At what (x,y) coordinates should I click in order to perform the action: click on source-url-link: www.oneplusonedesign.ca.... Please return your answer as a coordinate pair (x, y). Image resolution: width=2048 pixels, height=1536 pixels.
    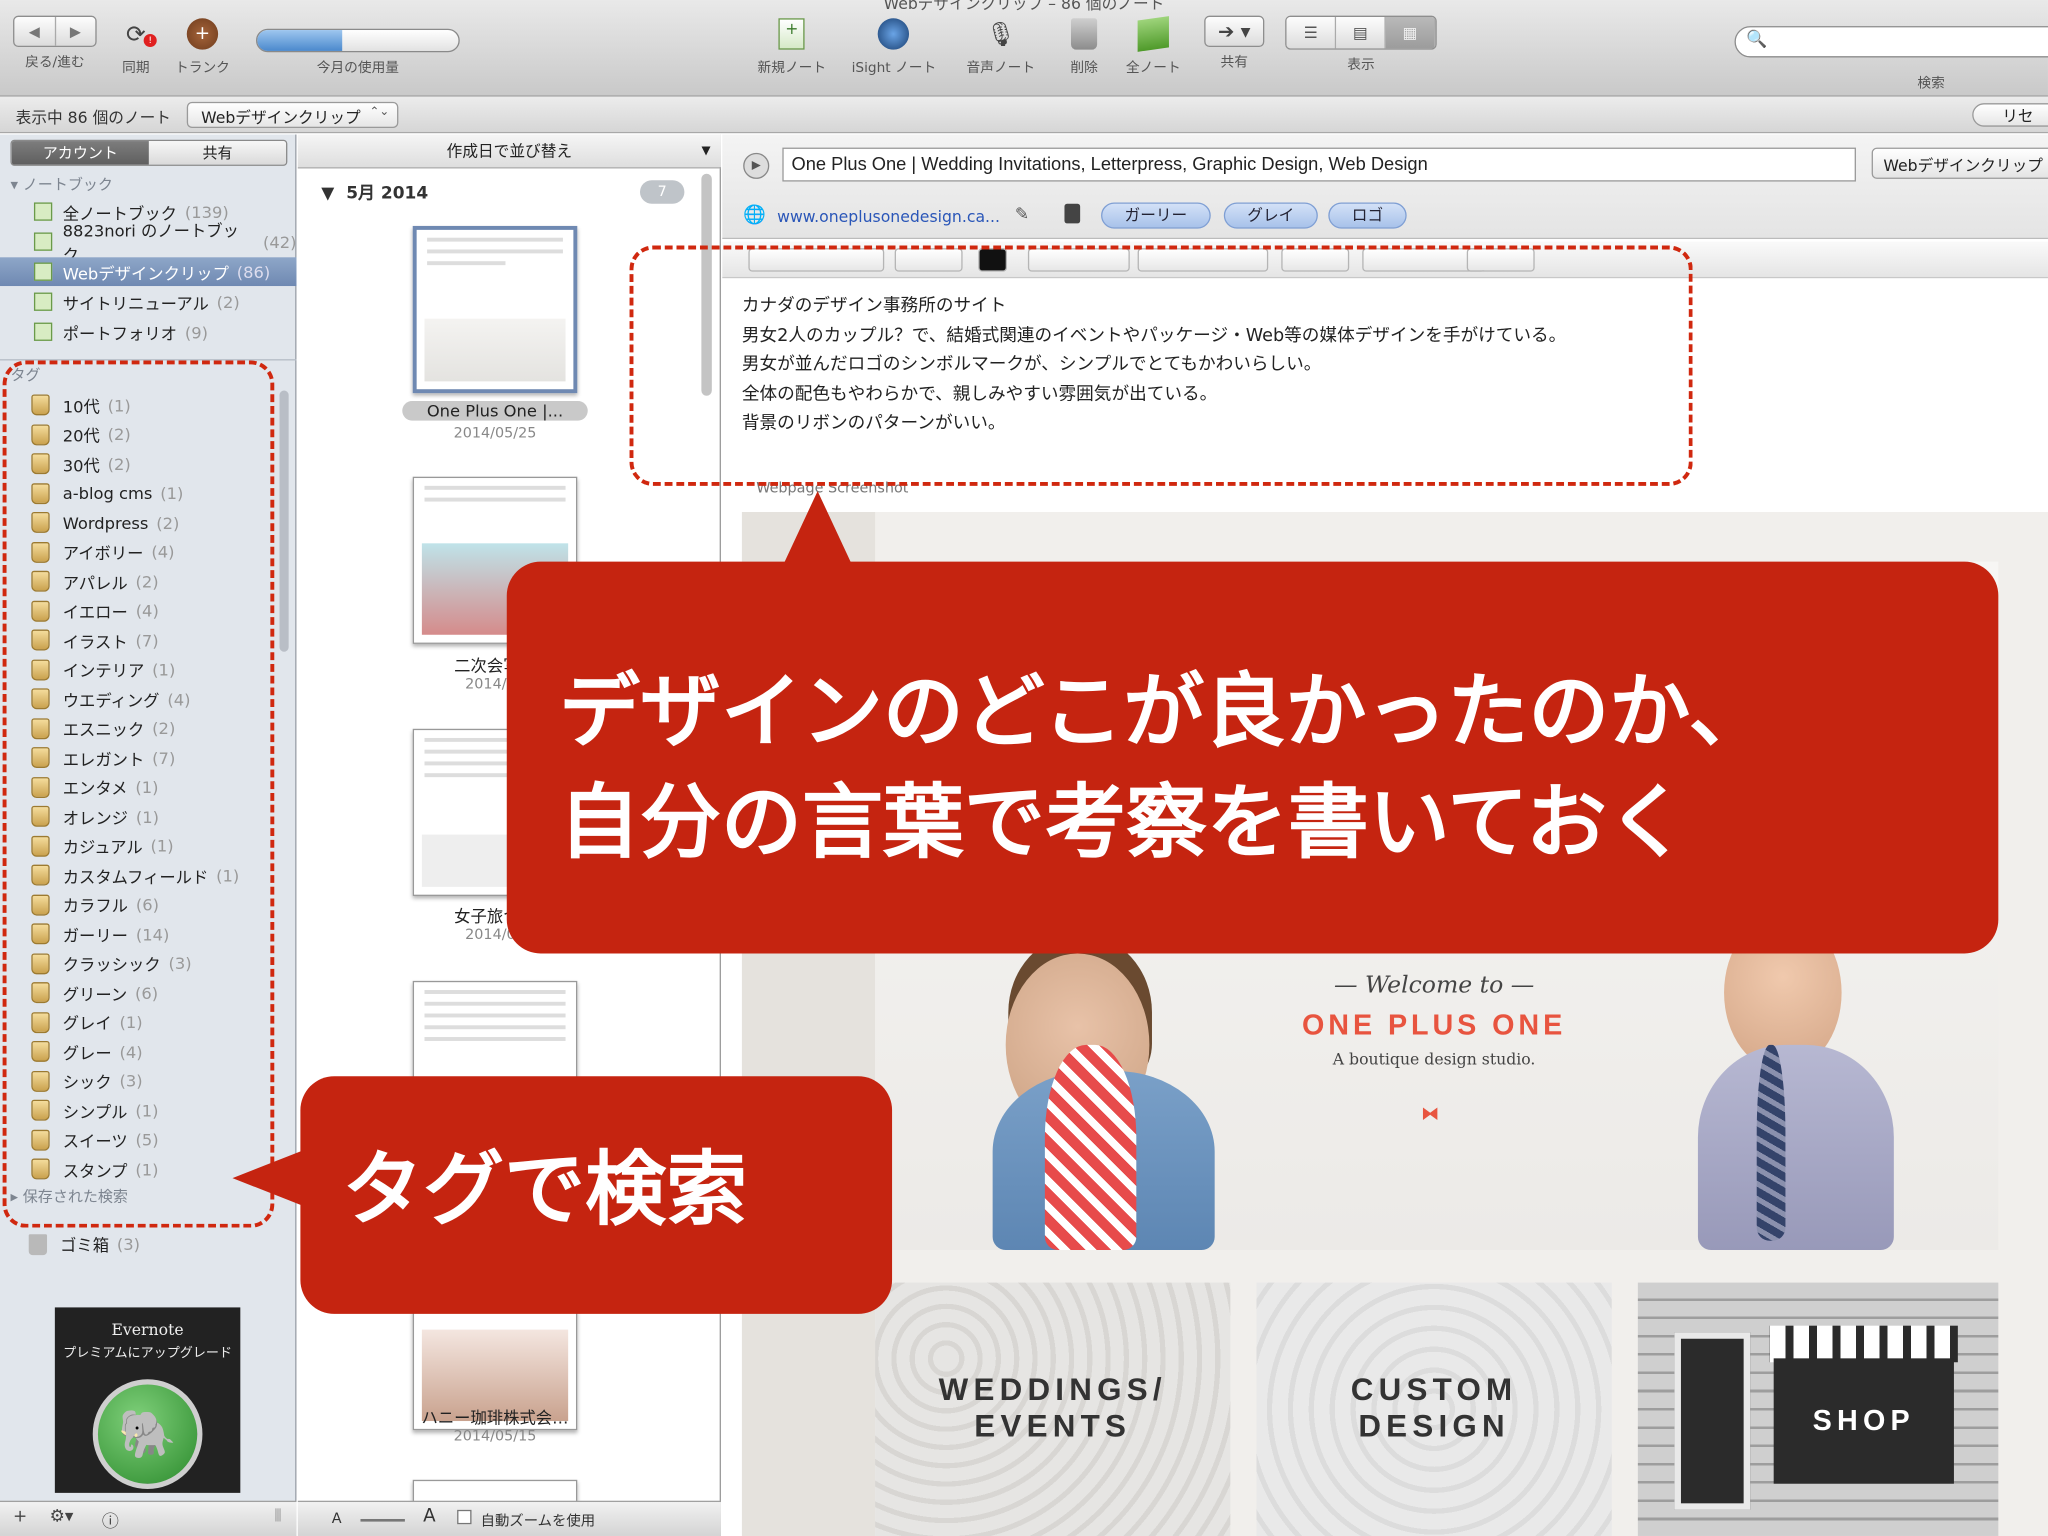
    Looking at the image, I should click on (888, 217).